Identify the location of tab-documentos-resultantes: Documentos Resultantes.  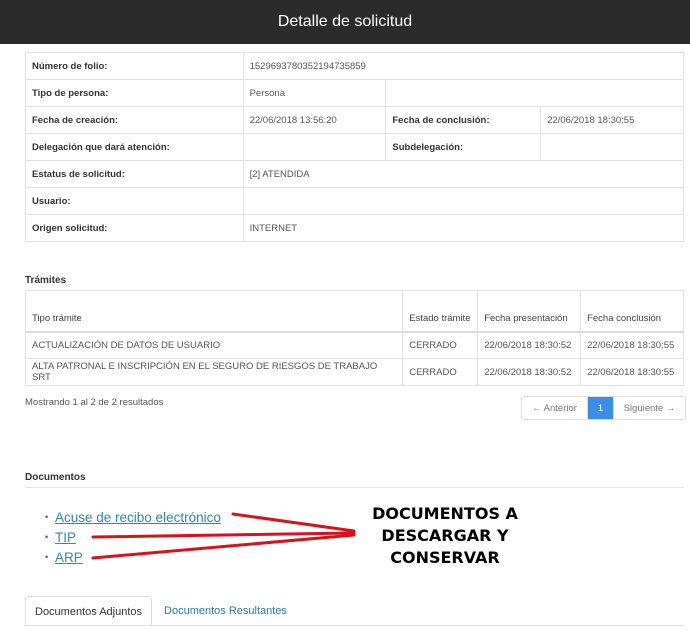
(224, 611).